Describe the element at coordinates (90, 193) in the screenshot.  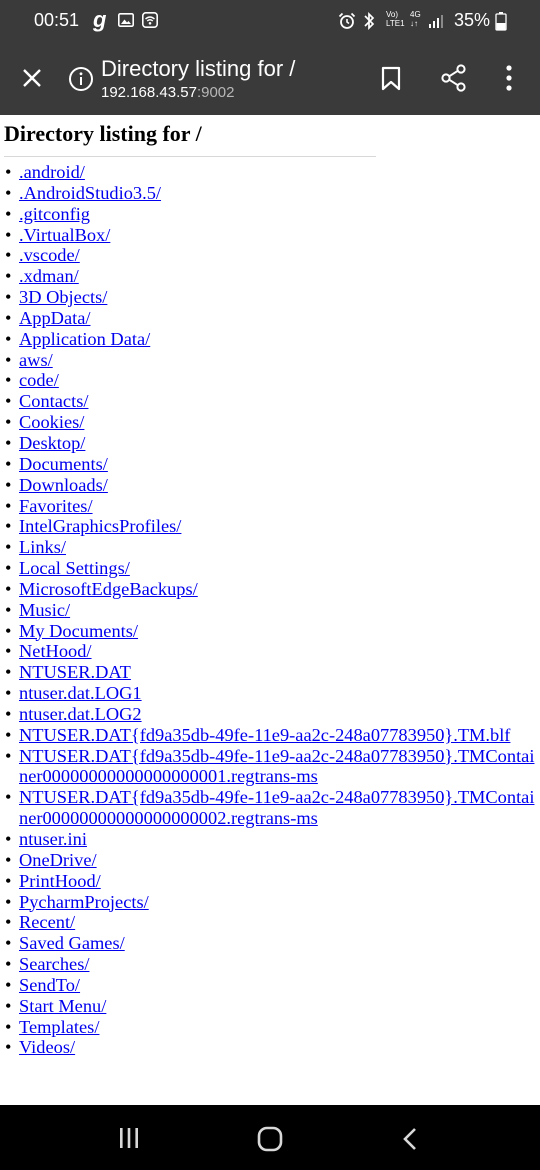
I see `directory-entry-link: .AndroidStudio3.5/` at that location.